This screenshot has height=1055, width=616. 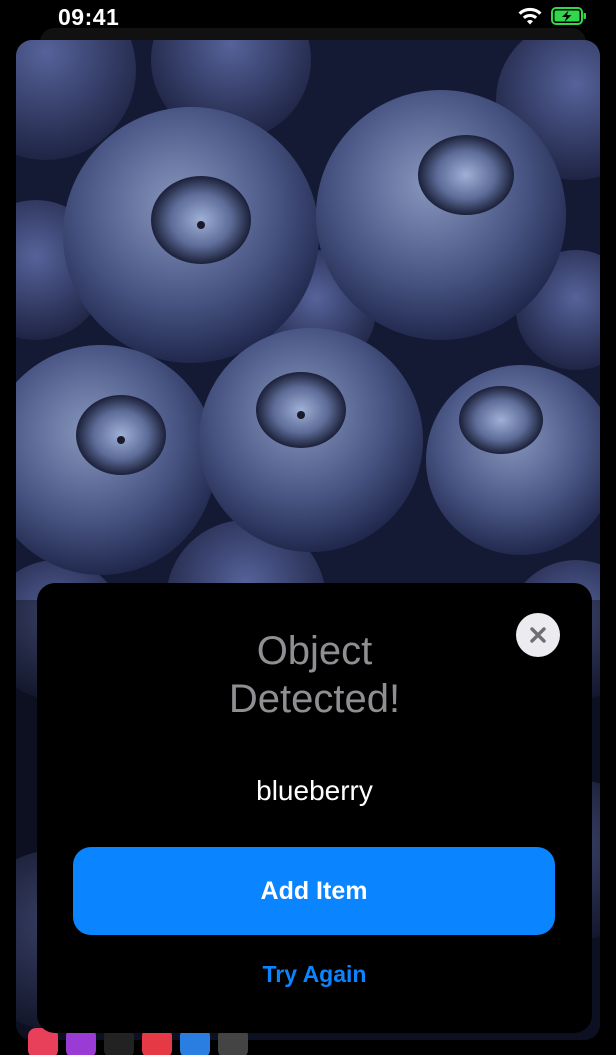 I want to click on battery-charging-icon, so click(x=568, y=16).